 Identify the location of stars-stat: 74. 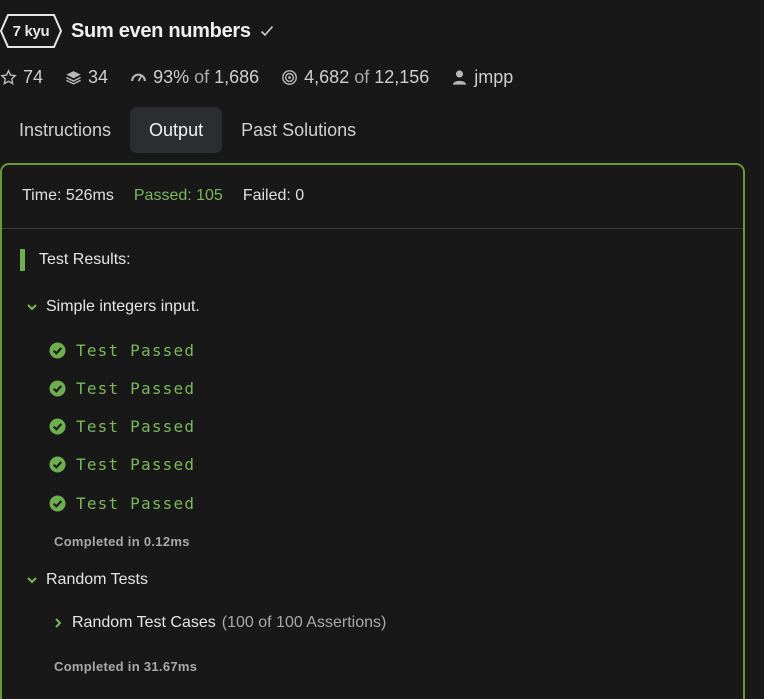
(21, 77).